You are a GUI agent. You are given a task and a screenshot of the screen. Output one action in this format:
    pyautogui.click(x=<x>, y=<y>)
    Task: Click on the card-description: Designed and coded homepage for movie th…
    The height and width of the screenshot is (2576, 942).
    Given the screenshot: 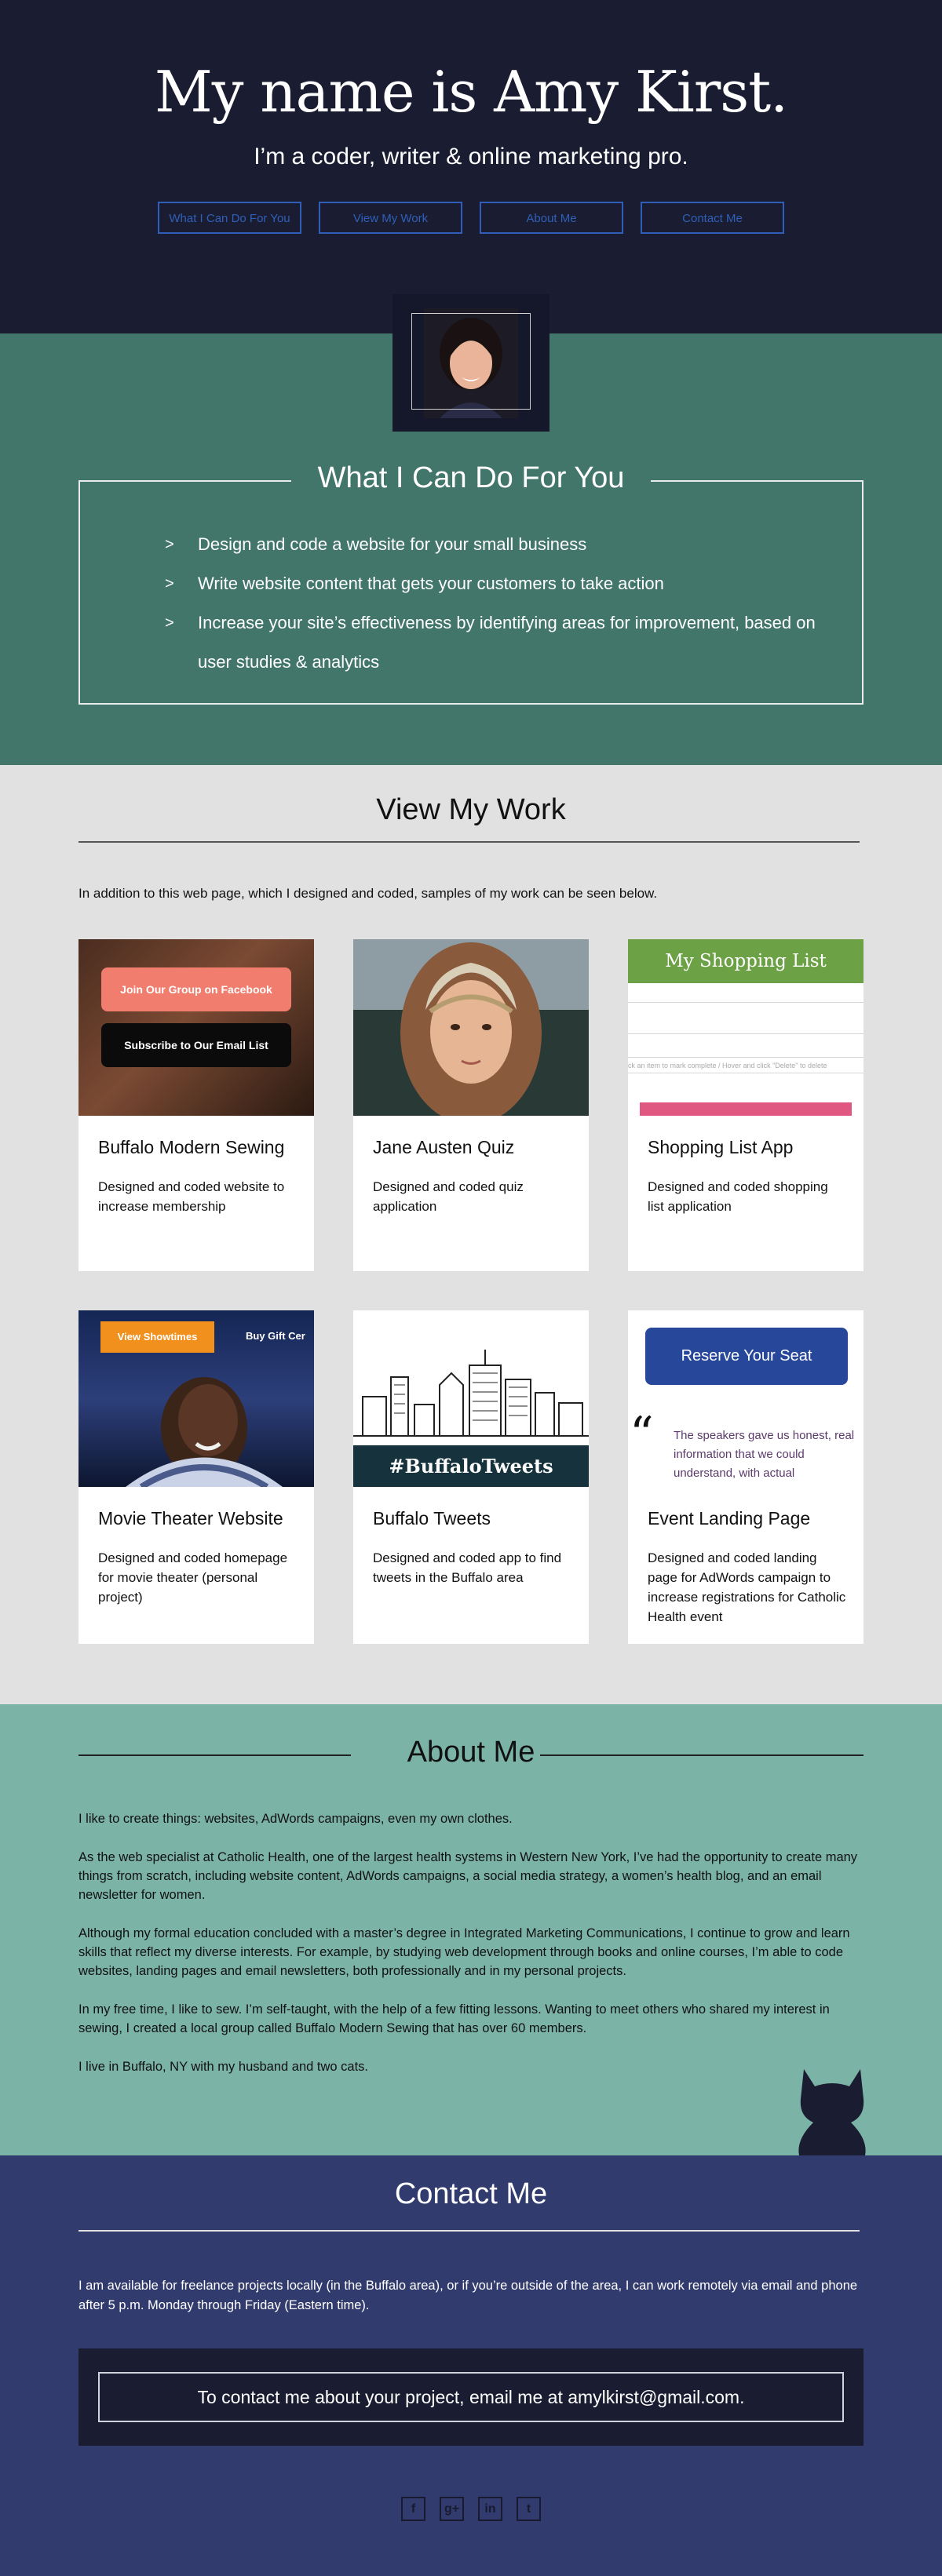 What is the action you would take?
    pyautogui.click(x=193, y=1577)
    